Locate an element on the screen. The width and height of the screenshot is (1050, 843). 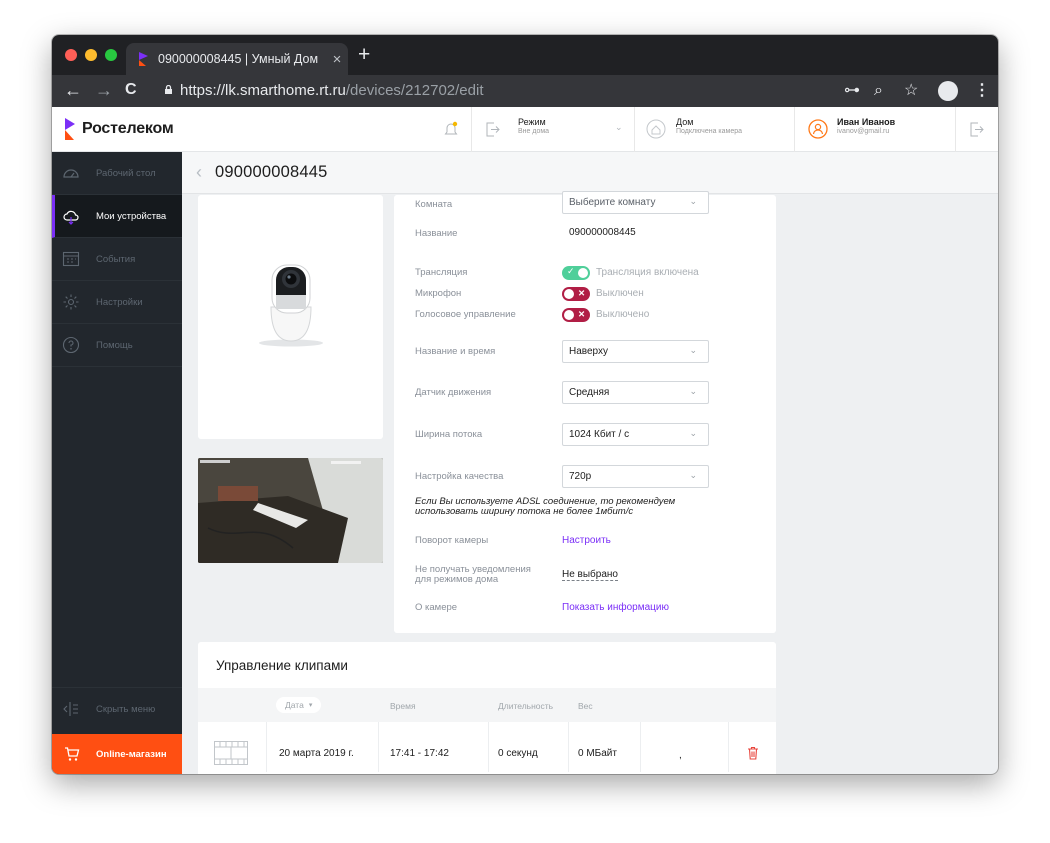
sort-arrow-icon: ▾ is located at coordinates (310, 705).